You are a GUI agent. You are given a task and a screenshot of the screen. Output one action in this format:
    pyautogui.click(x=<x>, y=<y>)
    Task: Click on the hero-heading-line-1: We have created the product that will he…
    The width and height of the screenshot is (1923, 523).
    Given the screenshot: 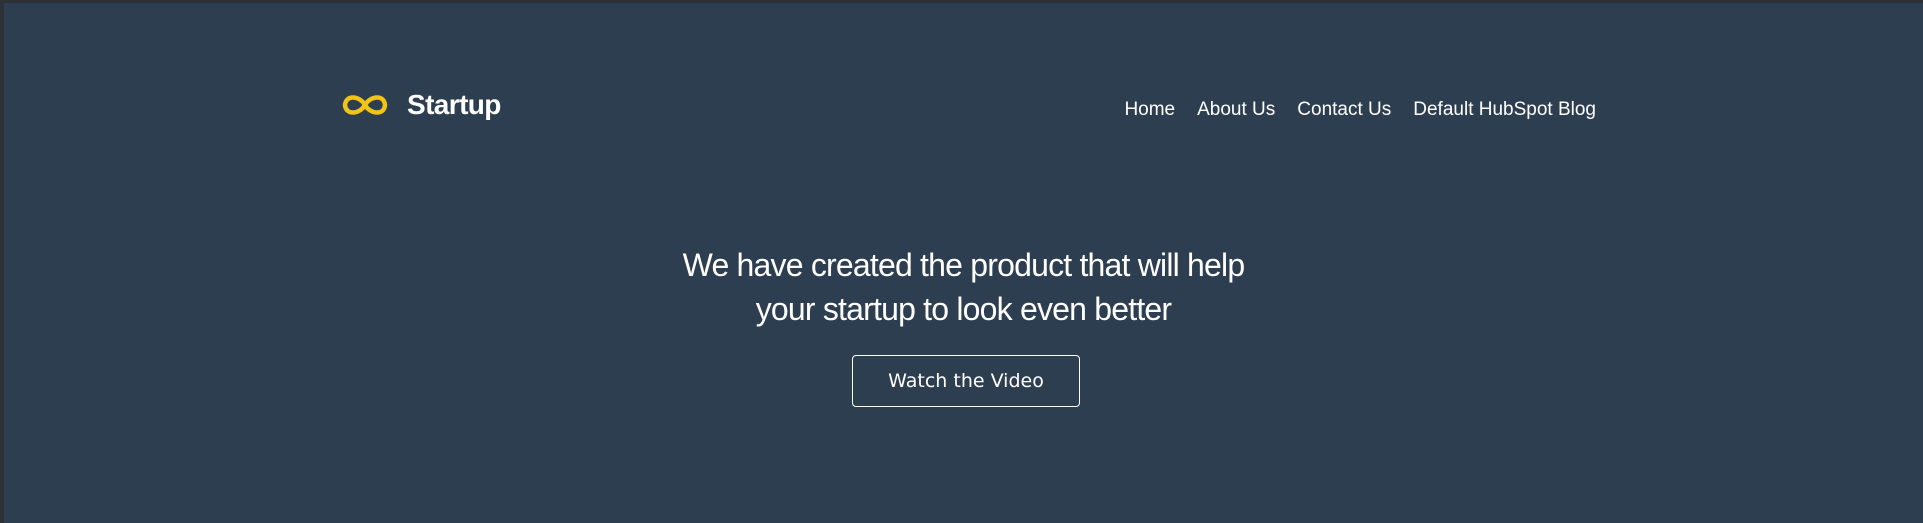 What is the action you would take?
    pyautogui.click(x=964, y=265)
    